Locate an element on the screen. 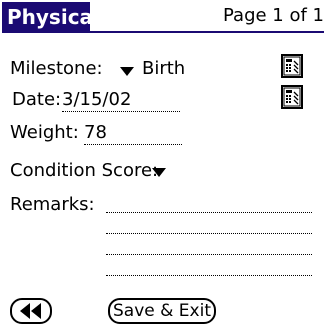  weight-underline is located at coordinates (133, 144).